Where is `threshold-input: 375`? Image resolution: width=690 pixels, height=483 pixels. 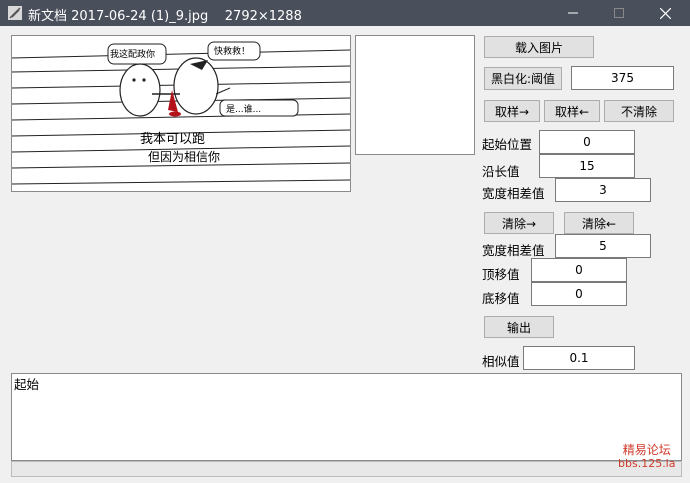 threshold-input: 375 is located at coordinates (622, 78).